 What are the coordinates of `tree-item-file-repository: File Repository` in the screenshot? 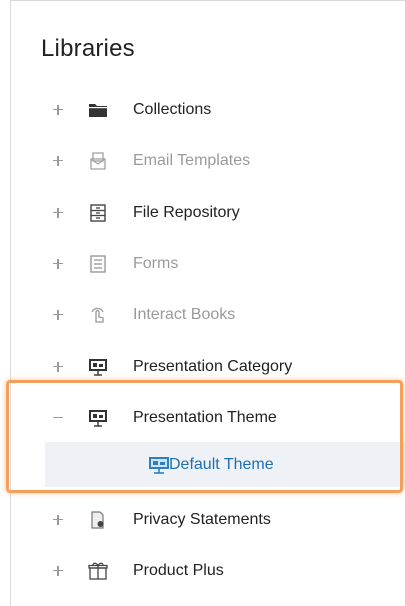 It's located at (213, 213).